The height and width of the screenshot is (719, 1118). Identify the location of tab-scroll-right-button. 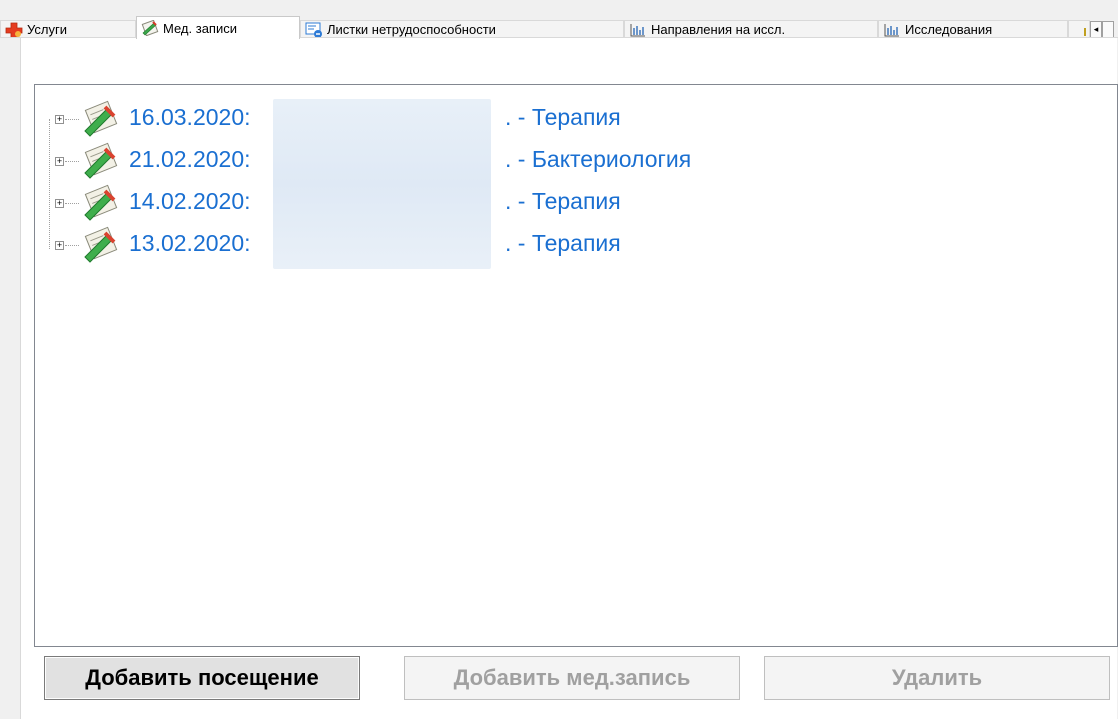
(1108, 29).